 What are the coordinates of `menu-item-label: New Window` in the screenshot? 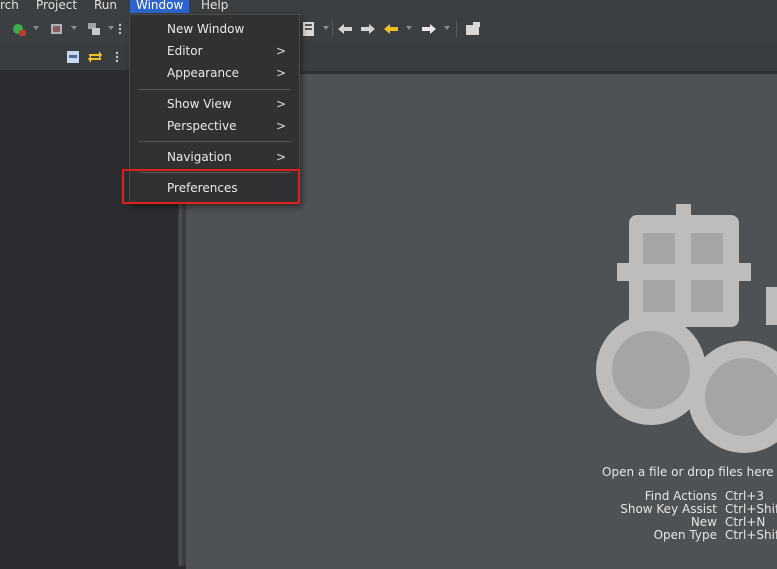 It's located at (206, 29).